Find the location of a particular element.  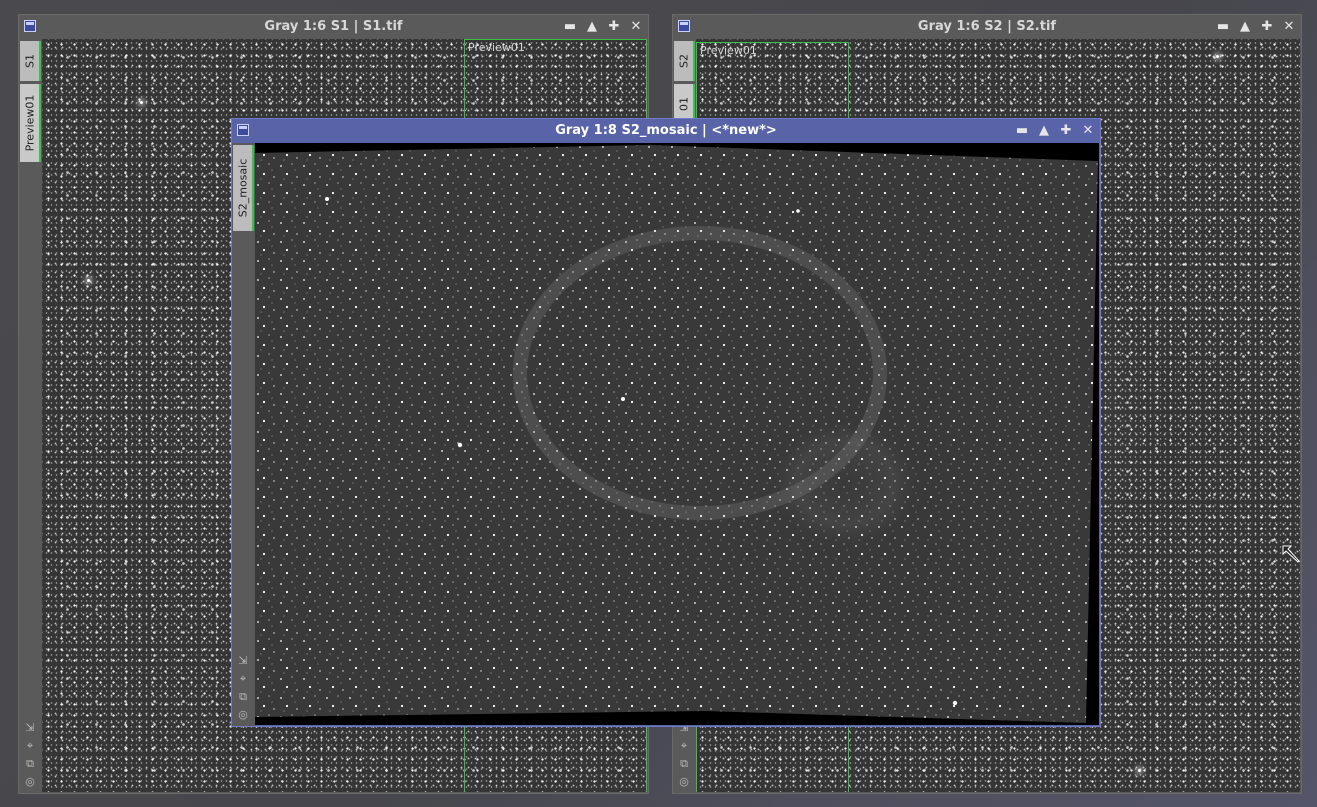

resize-cursor-icon is located at coordinates (1291, 554).